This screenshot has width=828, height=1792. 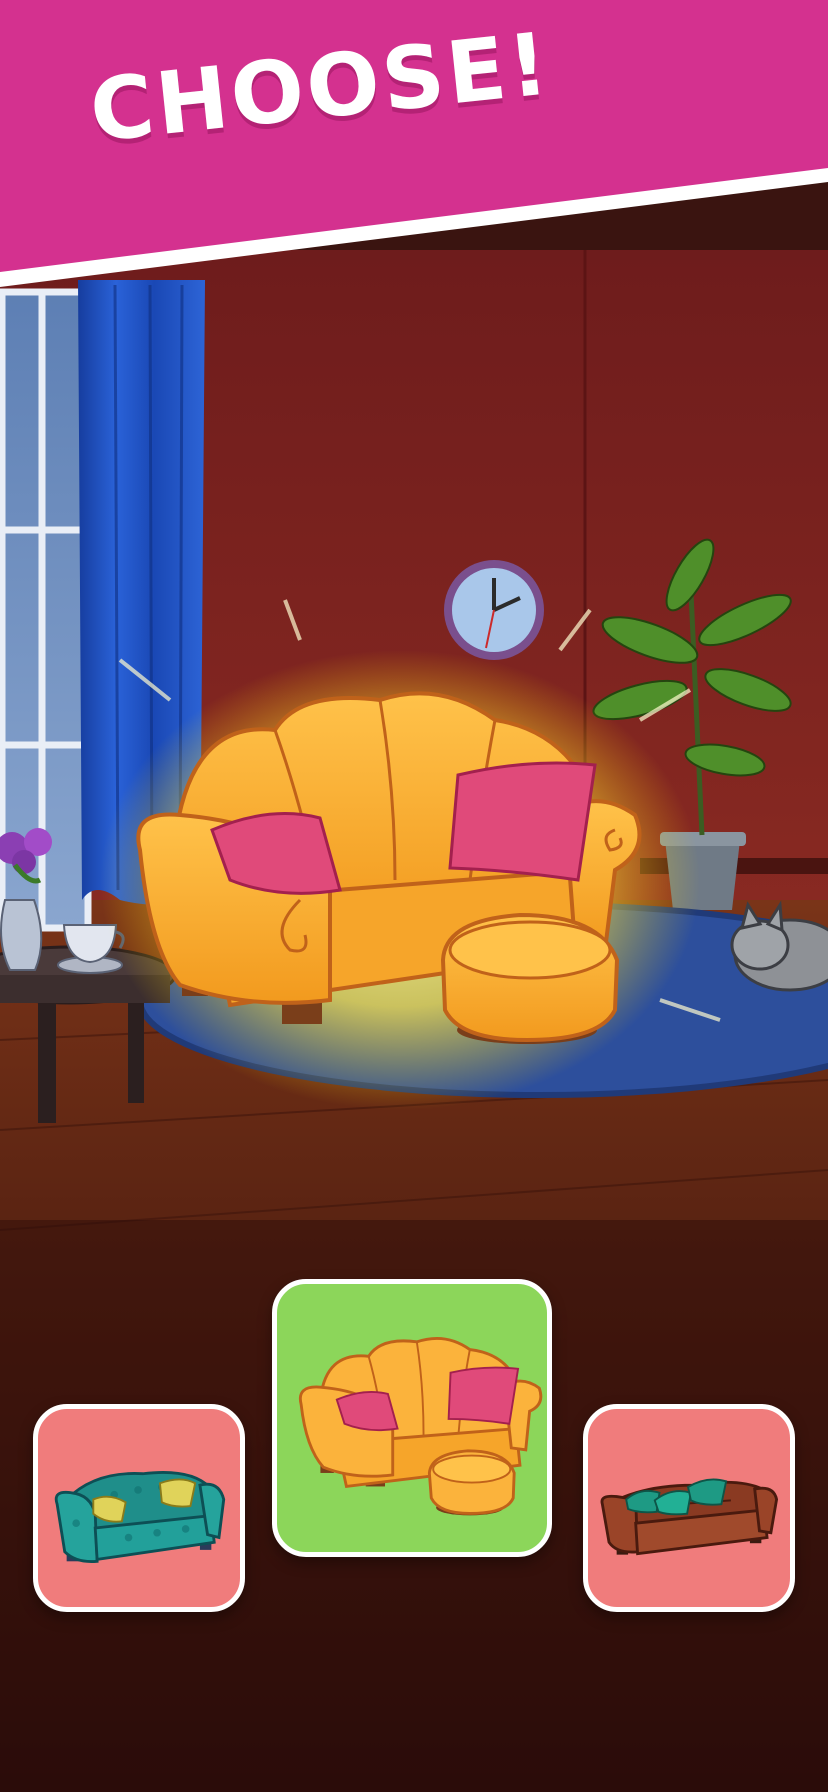 I want to click on option-card-orange-sofa, so click(x=412, y=1418).